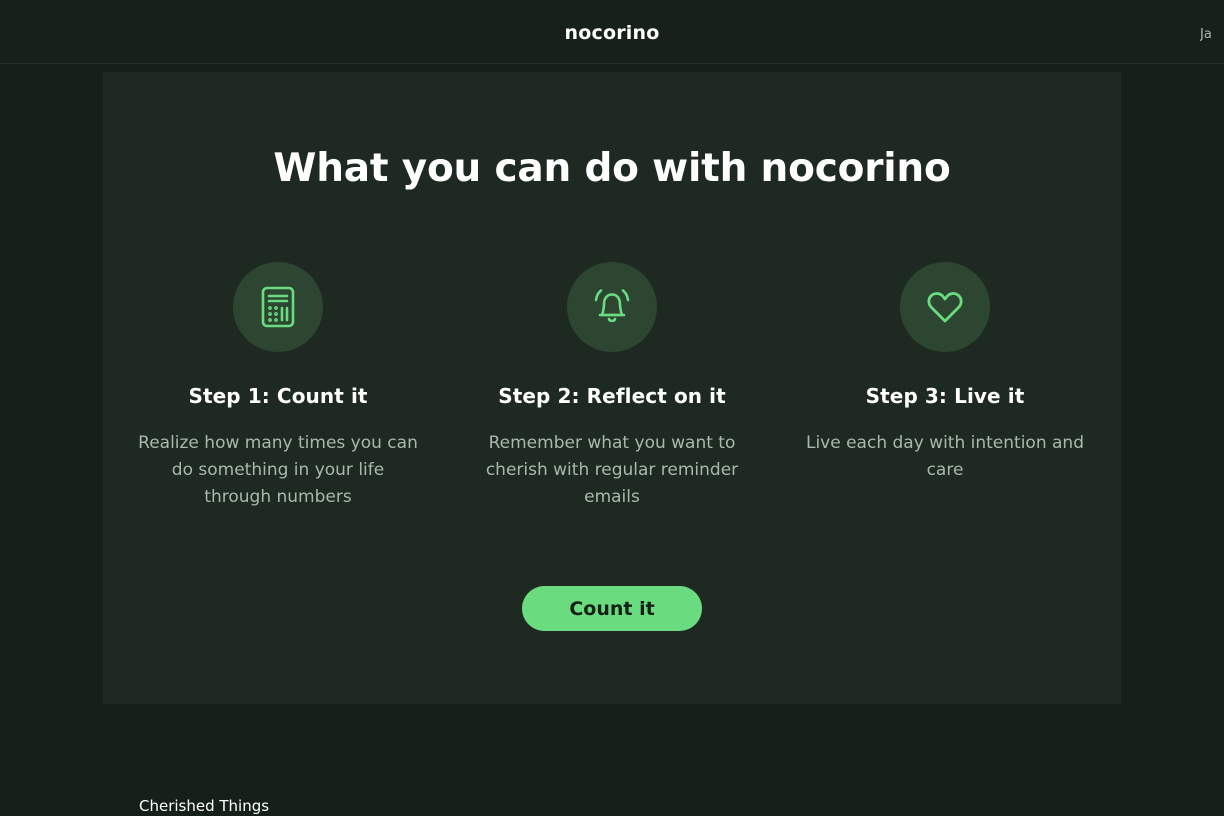  What do you see at coordinates (612, 608) in the screenshot?
I see `count-it-button: Count it` at bounding box center [612, 608].